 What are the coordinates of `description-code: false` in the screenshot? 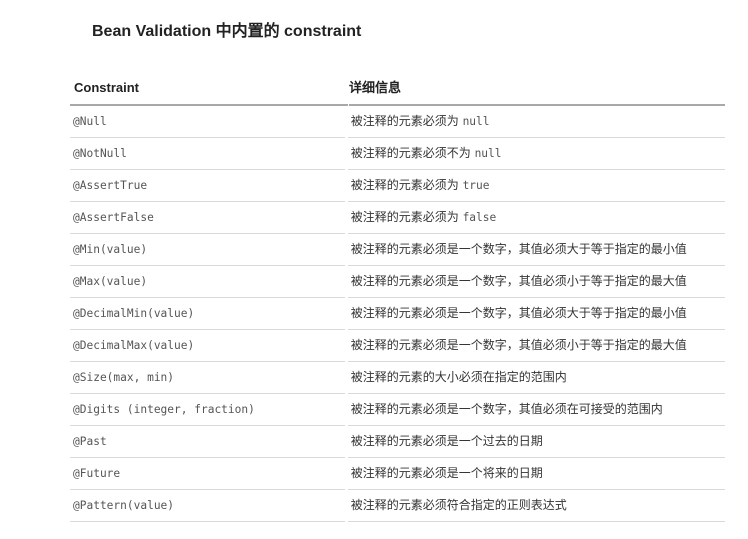 It's located at (479, 217).